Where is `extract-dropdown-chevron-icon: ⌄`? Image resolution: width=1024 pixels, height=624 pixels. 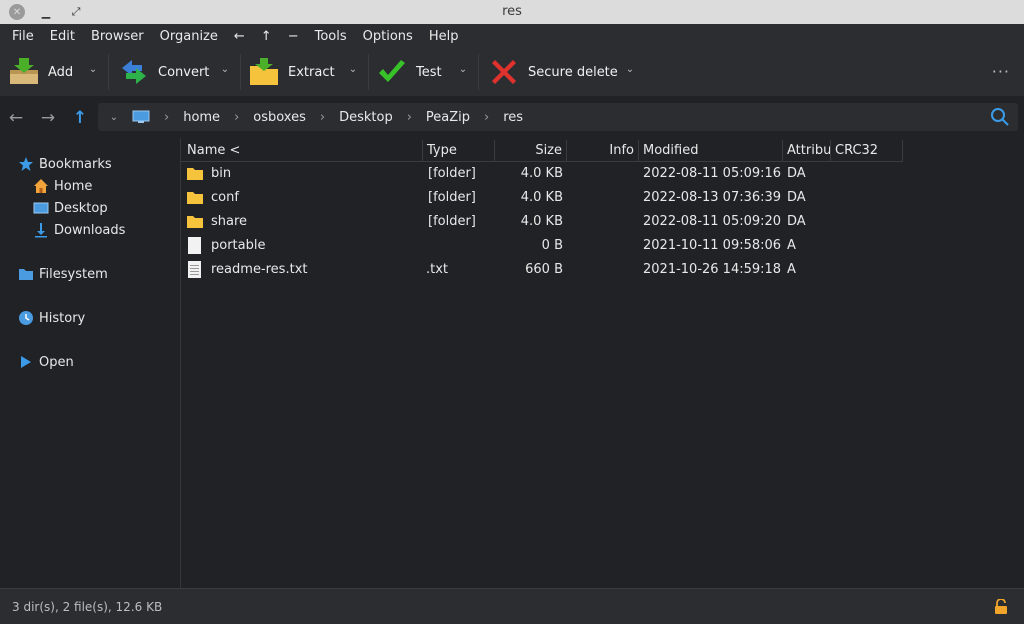 extract-dropdown-chevron-icon: ⌄ is located at coordinates (353, 71).